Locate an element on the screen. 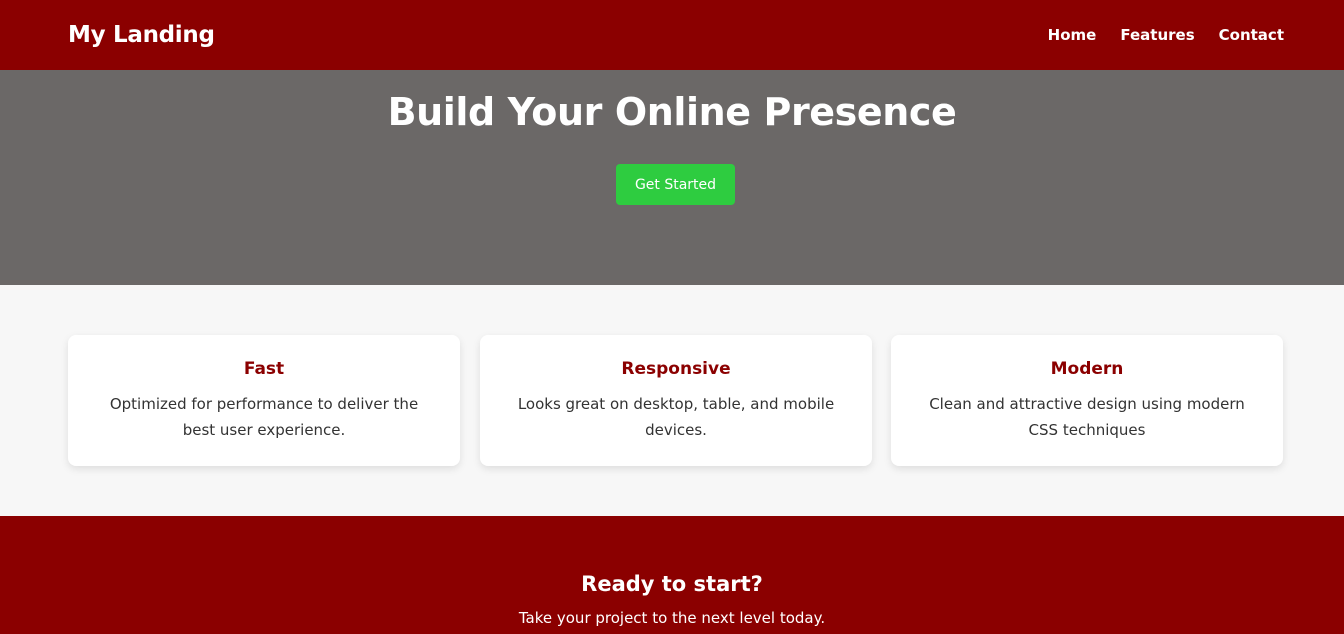 The image size is (1344, 634). site-header: My Landing Home Features Contact is located at coordinates (672, 35).